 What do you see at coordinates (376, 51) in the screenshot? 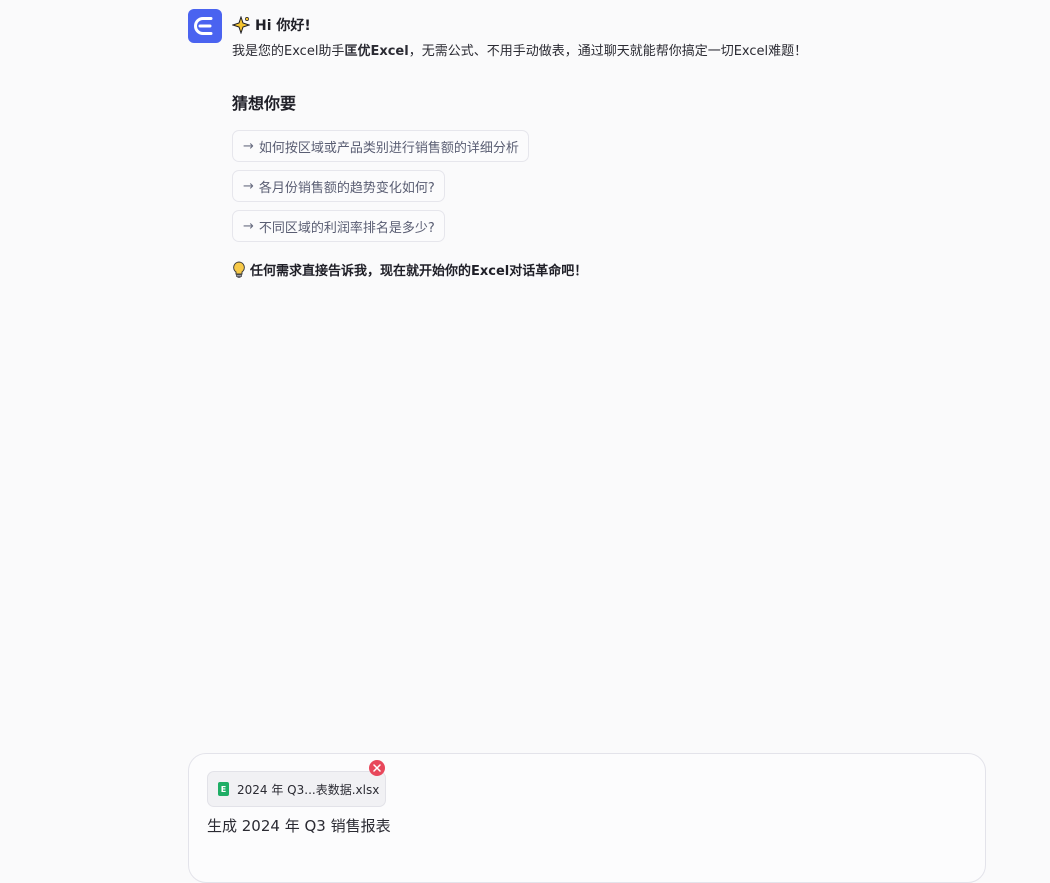
I see `intro-brand: 匡优Excel` at bounding box center [376, 51].